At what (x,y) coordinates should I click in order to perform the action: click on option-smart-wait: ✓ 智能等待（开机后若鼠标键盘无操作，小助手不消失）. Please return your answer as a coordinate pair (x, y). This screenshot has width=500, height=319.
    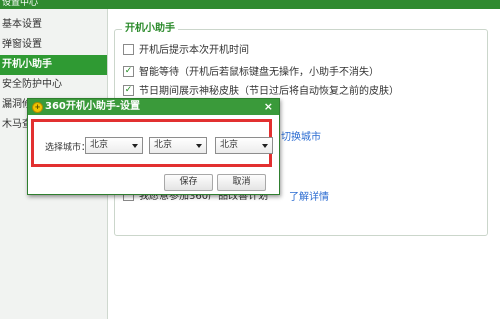
    Looking at the image, I should click on (251, 72).